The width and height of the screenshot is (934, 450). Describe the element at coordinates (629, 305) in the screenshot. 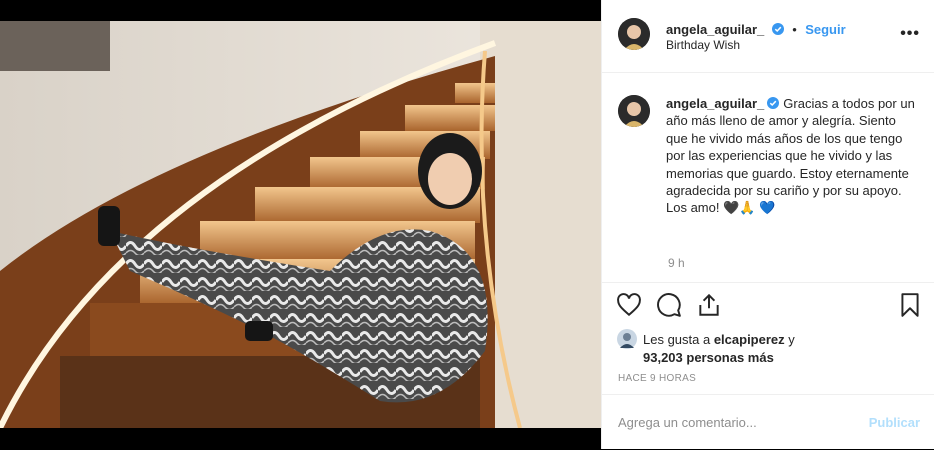

I see `heart-icon` at that location.